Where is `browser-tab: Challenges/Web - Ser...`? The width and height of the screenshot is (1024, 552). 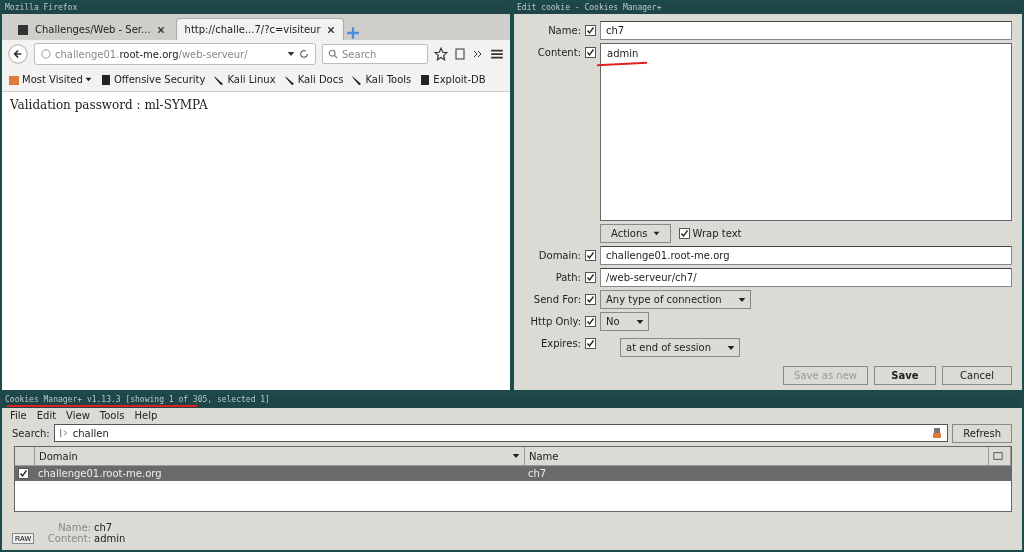
browser-tab: Challenges/Web - Ser... is located at coordinates (91, 29).